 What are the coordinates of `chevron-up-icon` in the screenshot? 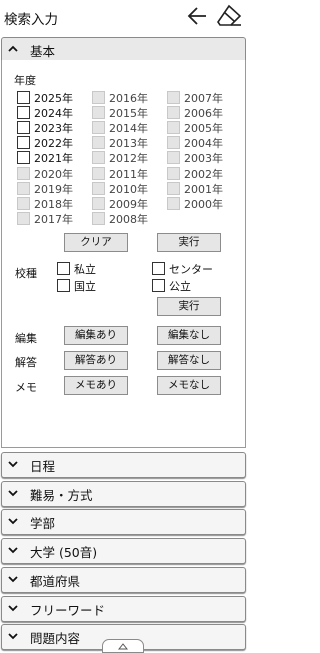 It's located at (13, 48).